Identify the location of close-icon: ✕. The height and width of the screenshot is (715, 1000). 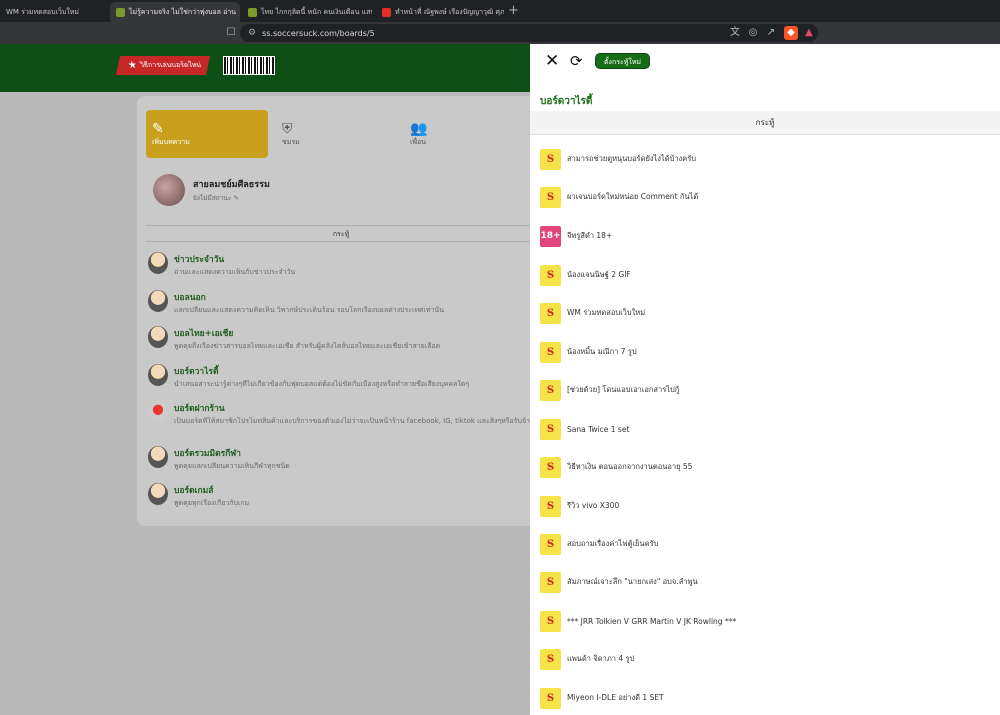
(552, 61).